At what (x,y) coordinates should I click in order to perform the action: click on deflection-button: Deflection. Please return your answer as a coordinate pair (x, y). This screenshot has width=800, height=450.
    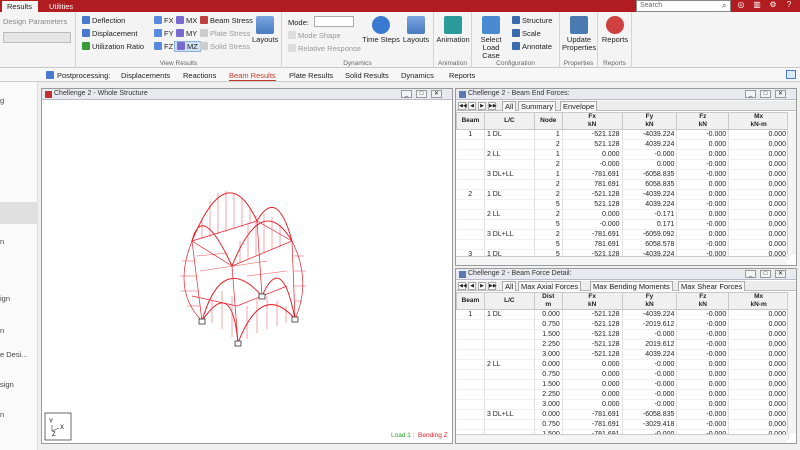
    Looking at the image, I should click on (103, 20).